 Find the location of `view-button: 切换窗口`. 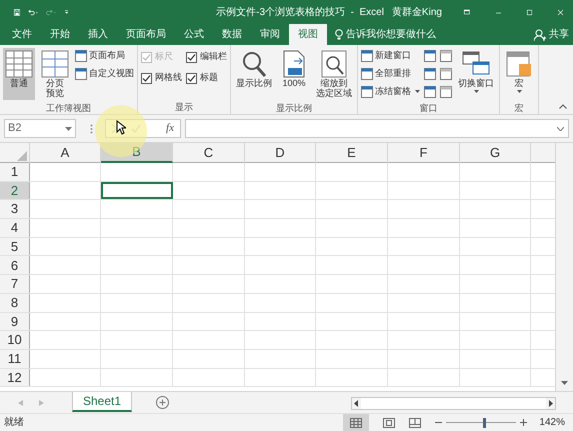

view-button: 切换窗口 is located at coordinates (476, 74).